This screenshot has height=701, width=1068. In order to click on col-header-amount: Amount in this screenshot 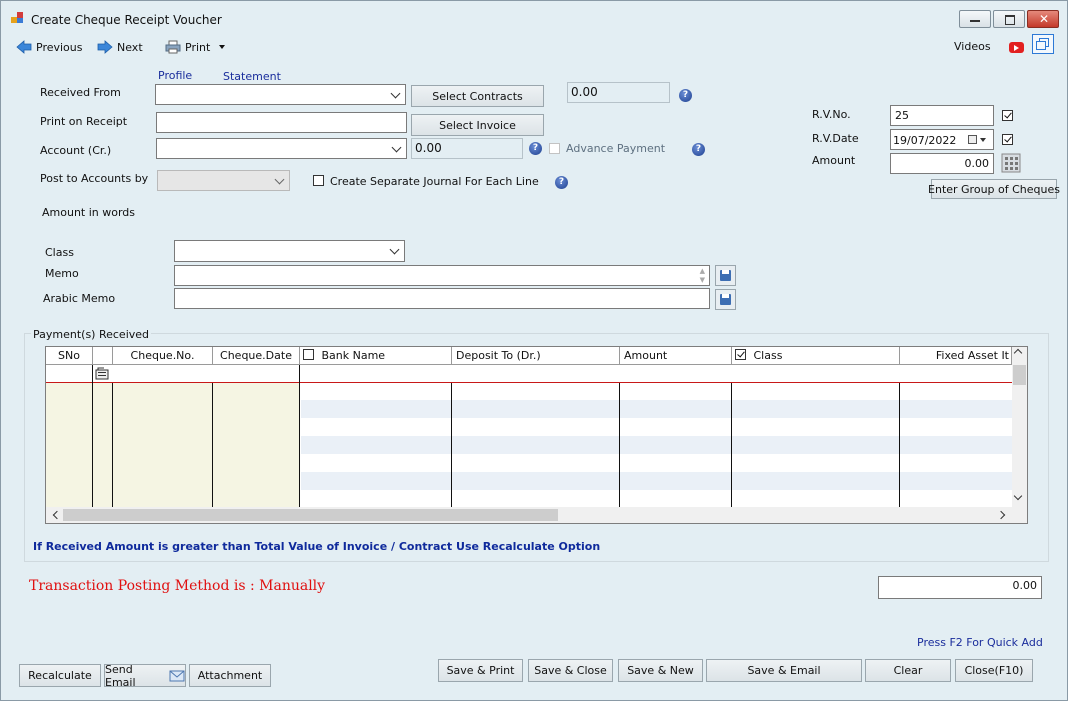, I will do `click(676, 356)`.